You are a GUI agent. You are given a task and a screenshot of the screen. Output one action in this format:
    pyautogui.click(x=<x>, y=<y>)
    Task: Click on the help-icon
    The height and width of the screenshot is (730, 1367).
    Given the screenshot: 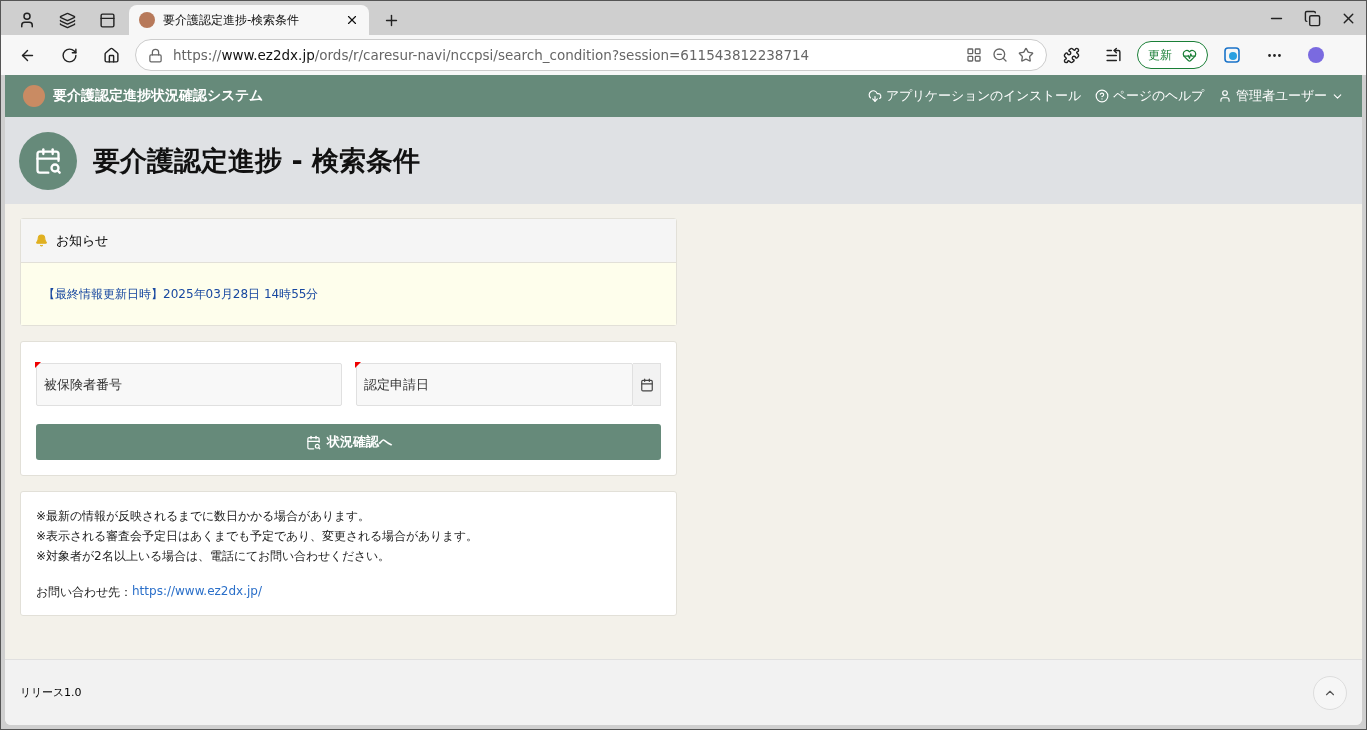 What is the action you would take?
    pyautogui.click(x=1102, y=96)
    